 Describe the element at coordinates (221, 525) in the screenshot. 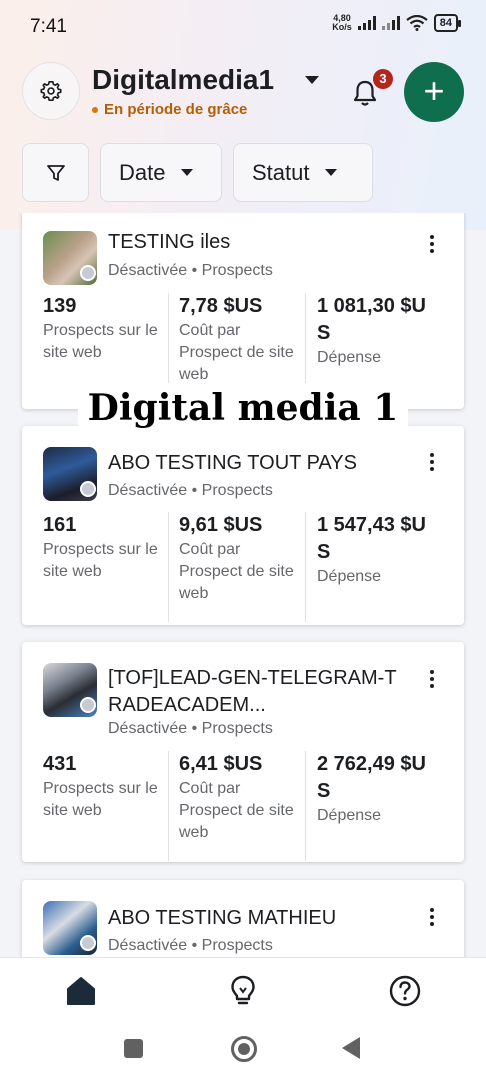

I see `metric-value: 9,61 $US` at that location.